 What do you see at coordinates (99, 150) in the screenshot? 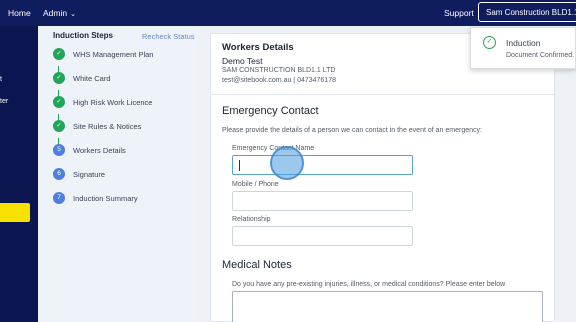
I see `step-label: Workers Details` at bounding box center [99, 150].